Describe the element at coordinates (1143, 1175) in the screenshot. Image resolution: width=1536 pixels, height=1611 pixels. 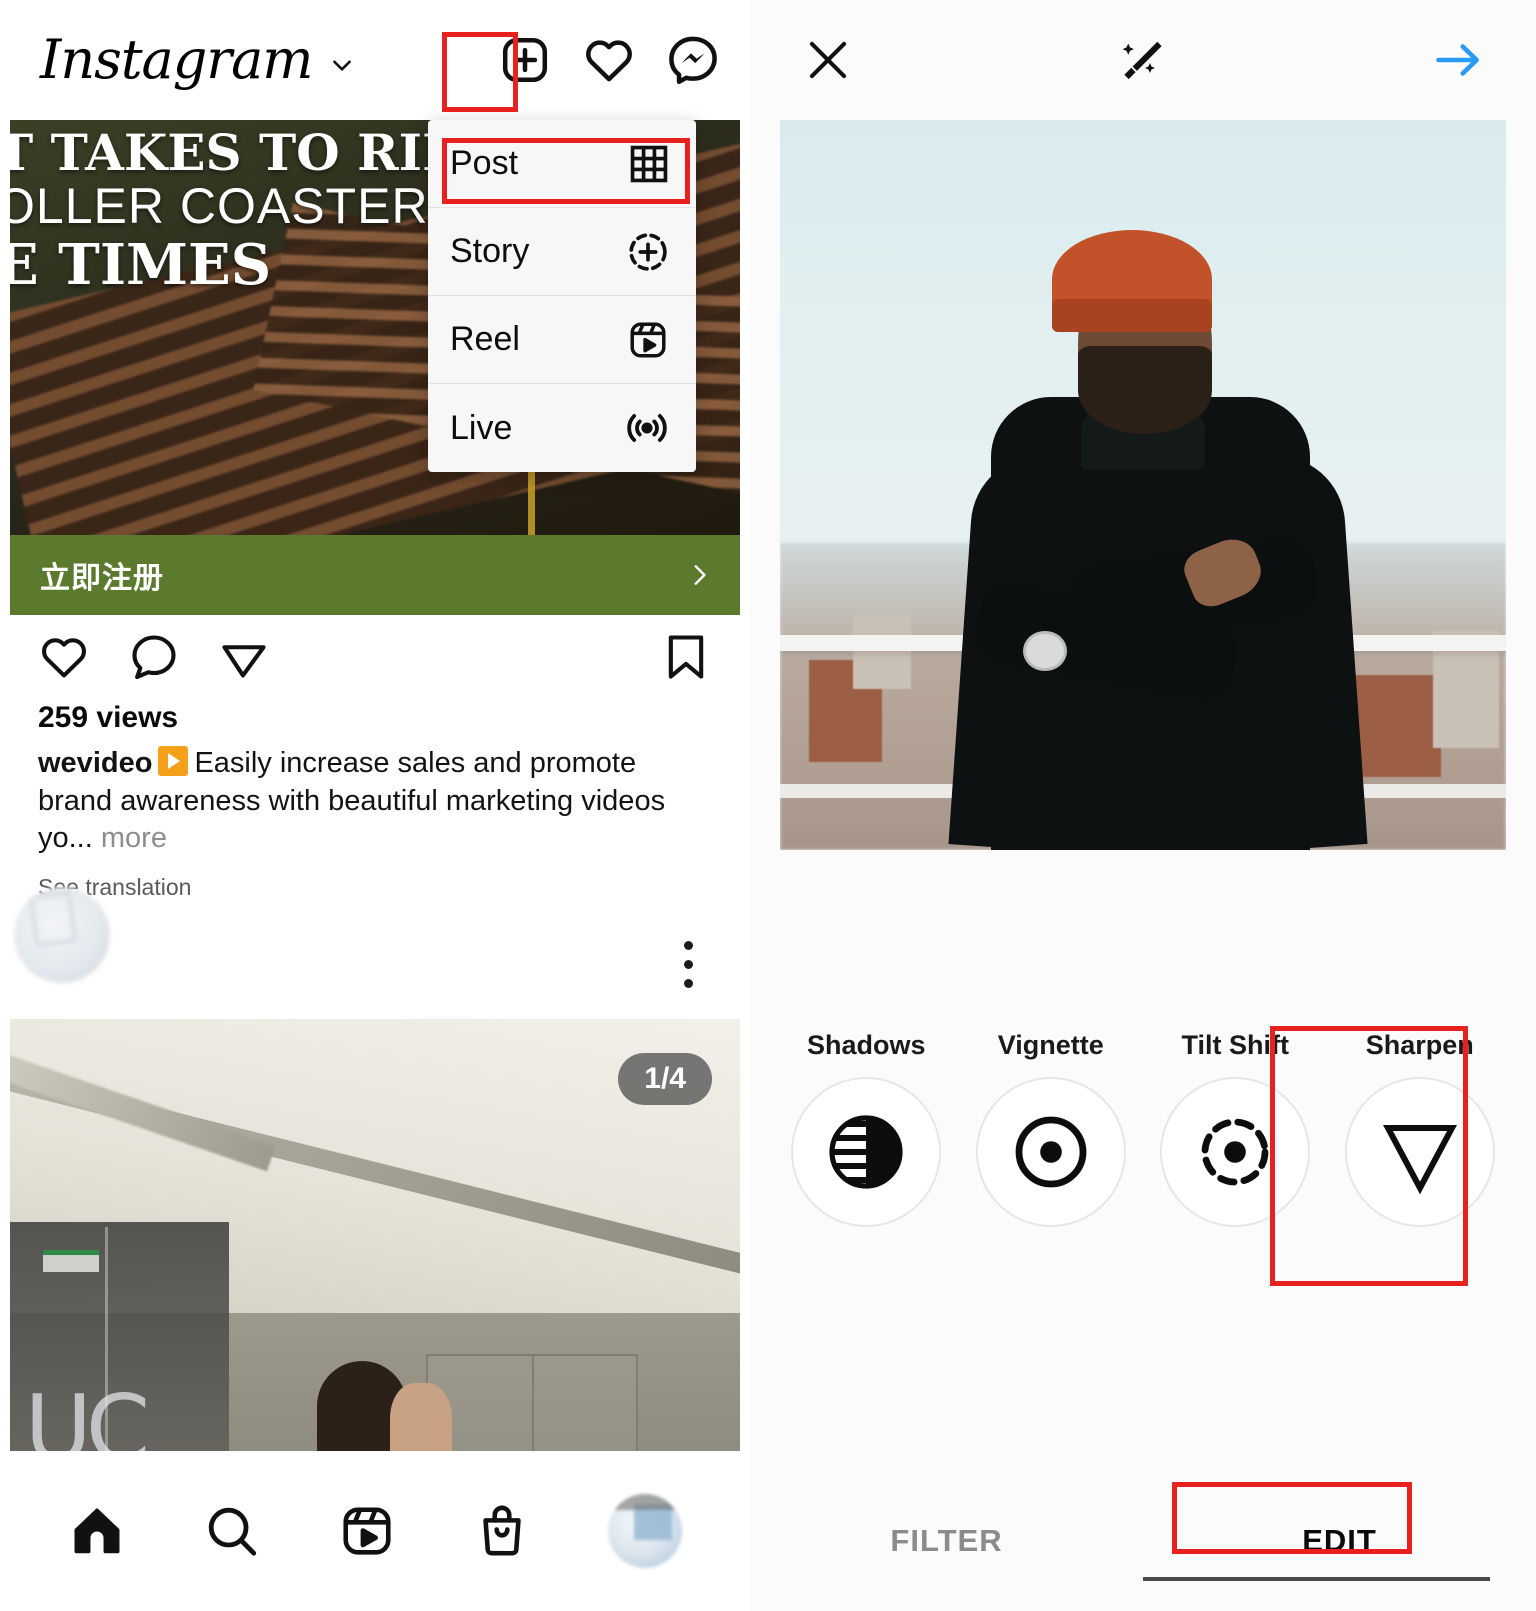
I see `edit-tools-row: Shadows Vignette Tilt Shift Sharpen` at that location.